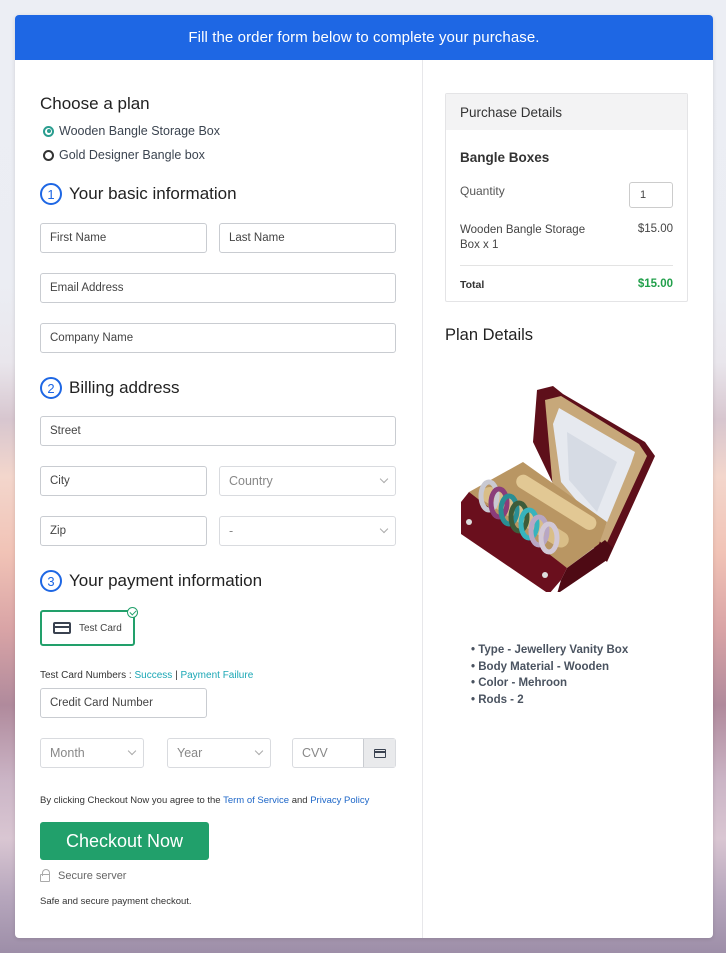 This screenshot has height=953, width=726. What do you see at coordinates (566, 265) in the screenshot?
I see `divider` at bounding box center [566, 265].